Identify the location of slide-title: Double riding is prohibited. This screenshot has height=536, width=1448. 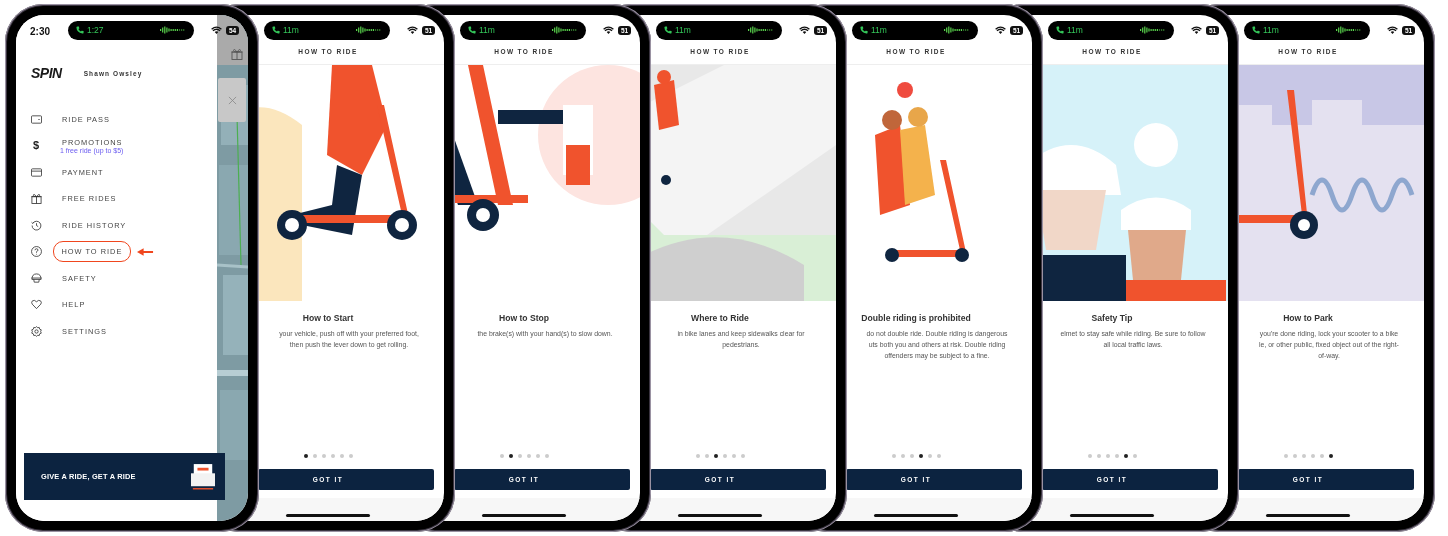
(916, 318).